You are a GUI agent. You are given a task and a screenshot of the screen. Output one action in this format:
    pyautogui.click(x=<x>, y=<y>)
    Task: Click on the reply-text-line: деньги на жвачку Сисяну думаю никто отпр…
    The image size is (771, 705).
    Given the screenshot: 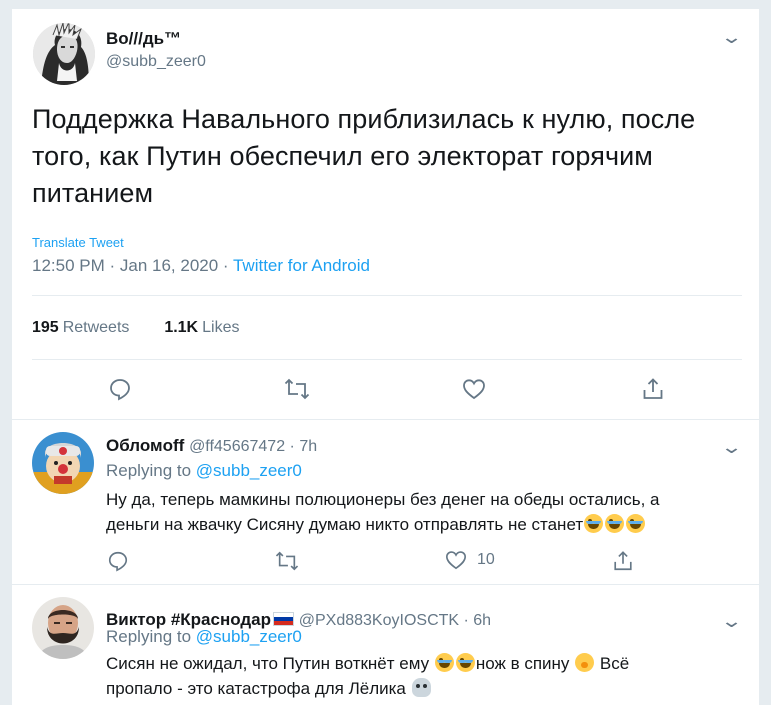 What is the action you would take?
    pyautogui.click(x=345, y=524)
    